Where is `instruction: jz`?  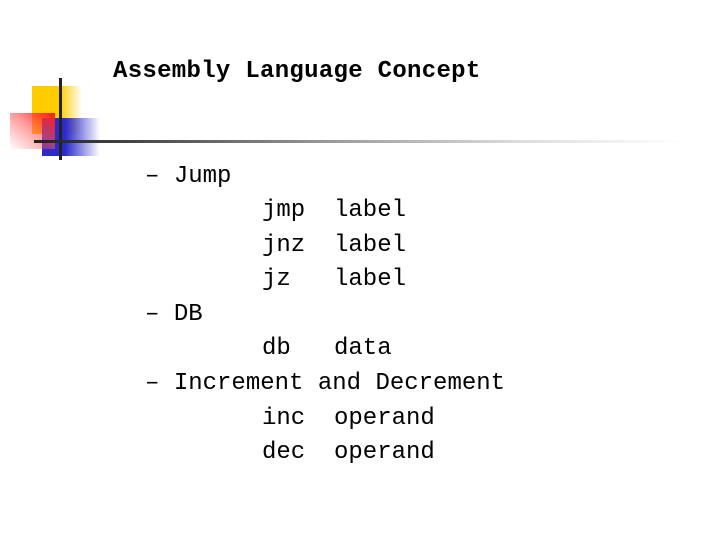
instruction: jz is located at coordinates (276, 279).